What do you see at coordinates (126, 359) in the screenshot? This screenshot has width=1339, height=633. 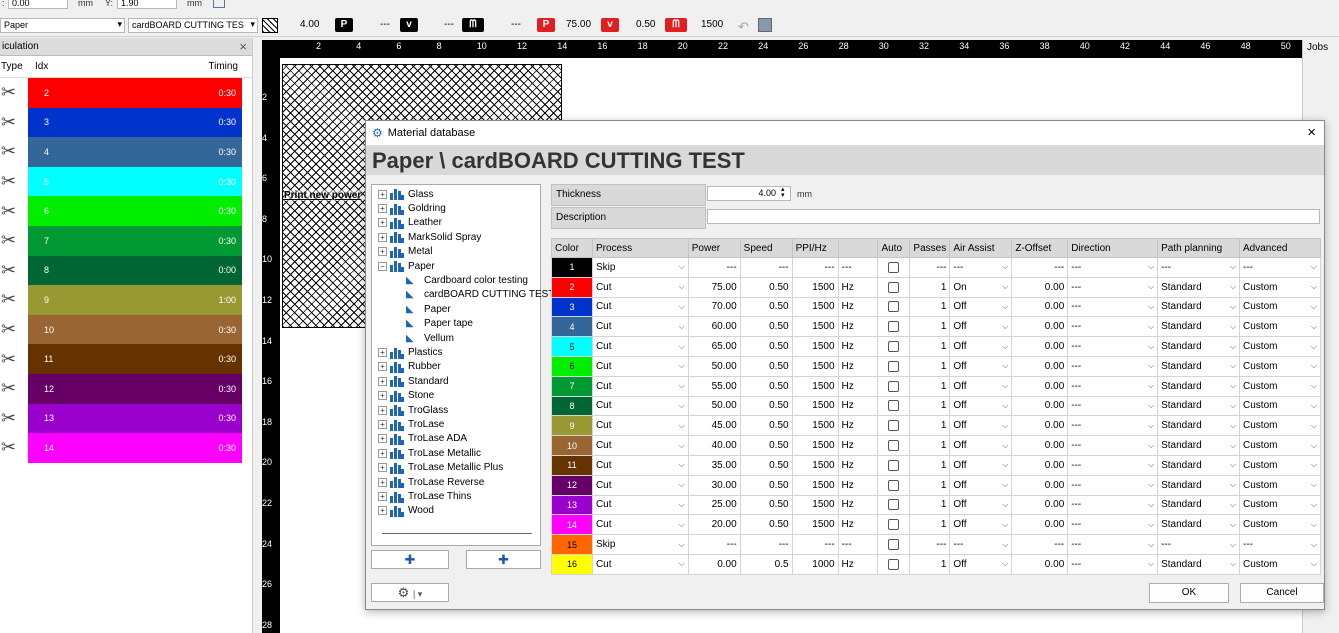 I see `layer-row: ✂ 11 0:30` at bounding box center [126, 359].